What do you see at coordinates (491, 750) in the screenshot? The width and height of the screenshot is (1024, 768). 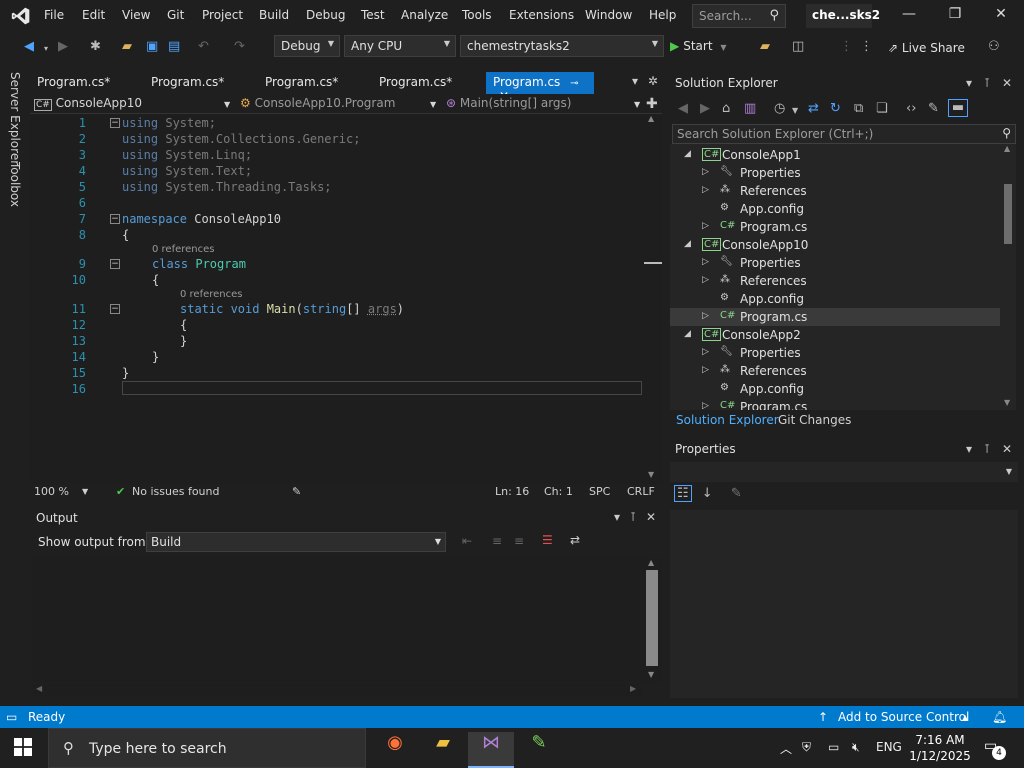 I see `visual-studio-app-icon: ⋈` at bounding box center [491, 750].